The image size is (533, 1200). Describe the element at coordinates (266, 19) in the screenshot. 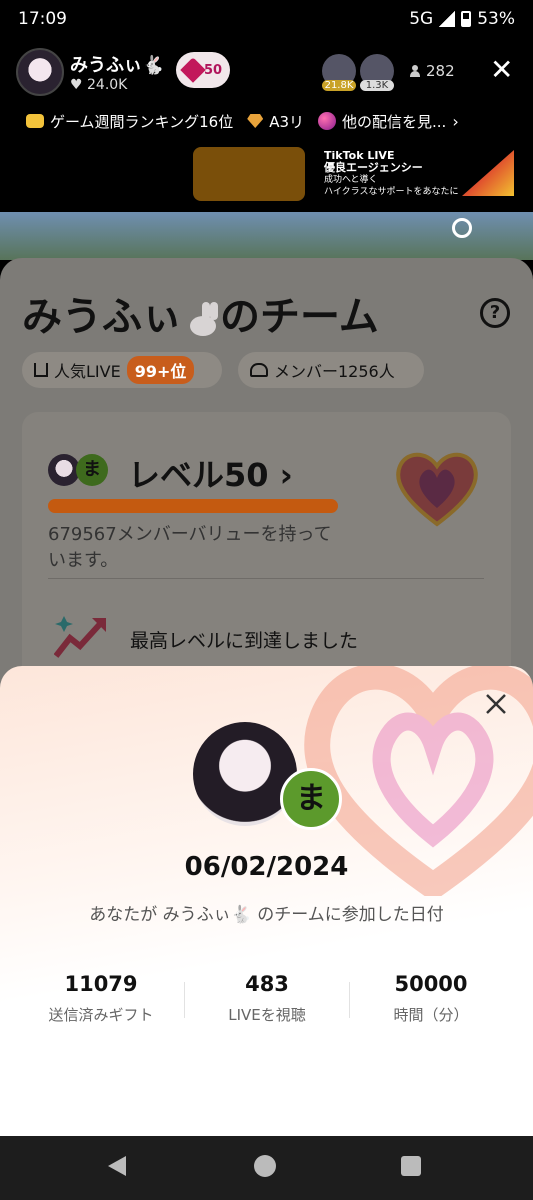

I see `status-bar: 17:09 5G 53%` at that location.